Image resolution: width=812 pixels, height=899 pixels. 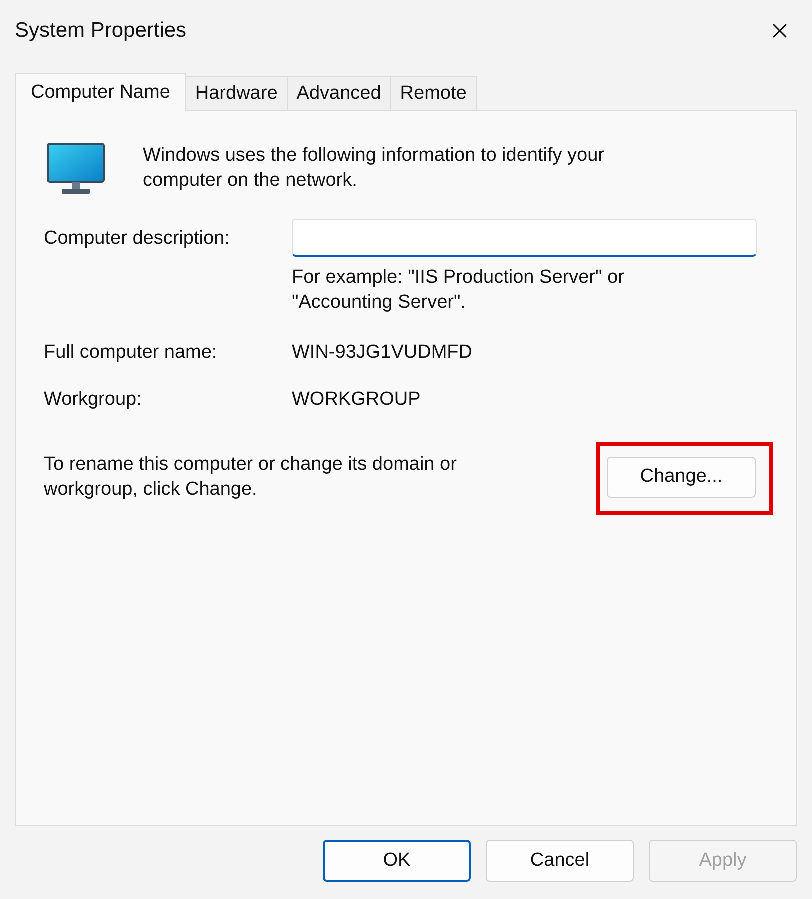 What do you see at coordinates (560, 861) in the screenshot?
I see `dialog-button: Cancel` at bounding box center [560, 861].